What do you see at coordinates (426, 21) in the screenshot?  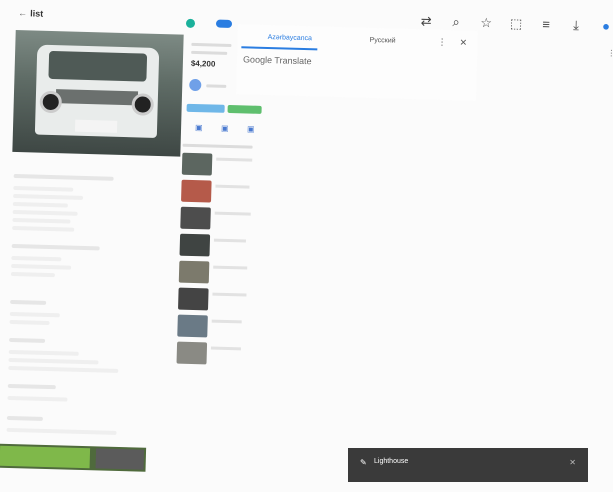 I see `translate-icon: ⇄` at bounding box center [426, 21].